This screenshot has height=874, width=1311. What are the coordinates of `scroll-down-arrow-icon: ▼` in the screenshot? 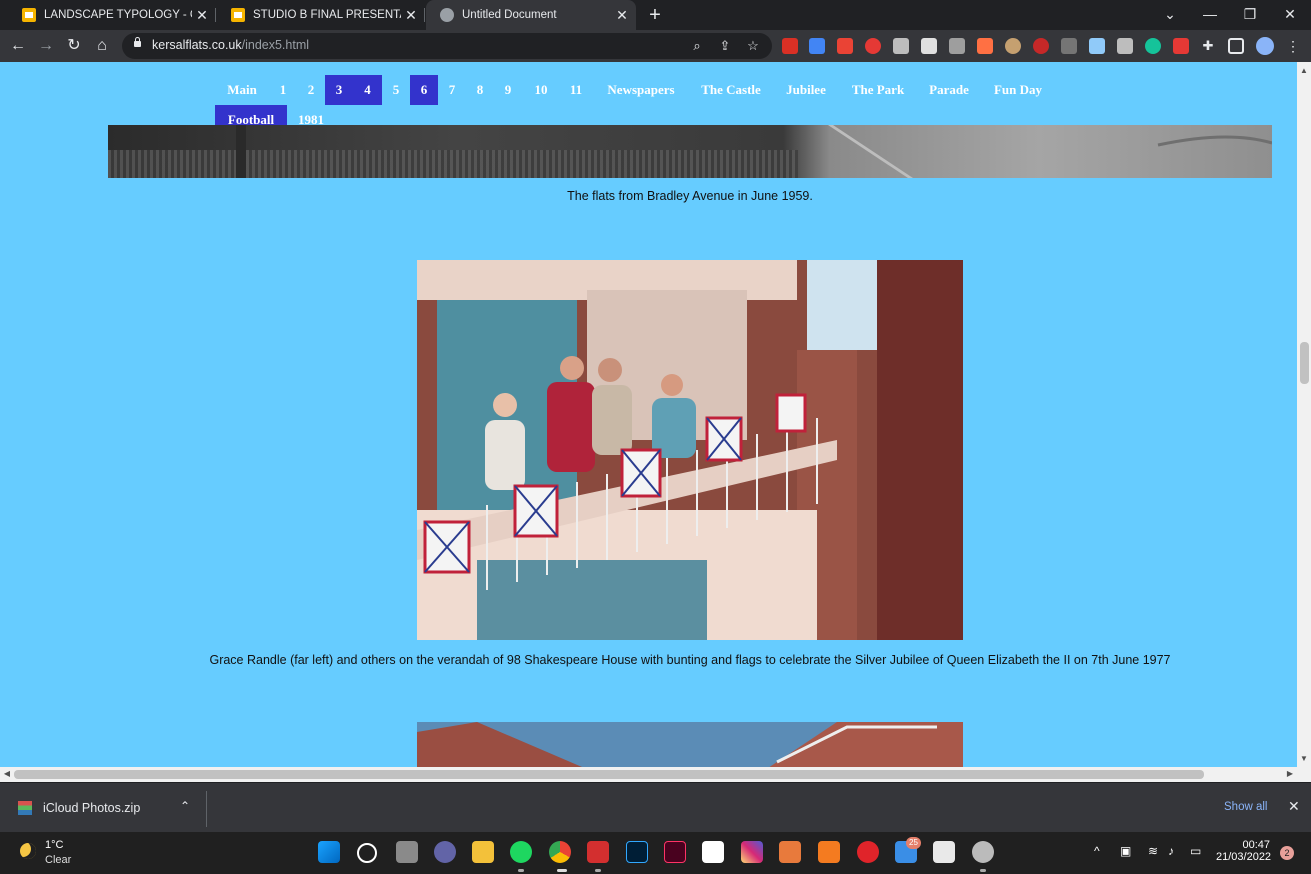 It's located at (1304, 758).